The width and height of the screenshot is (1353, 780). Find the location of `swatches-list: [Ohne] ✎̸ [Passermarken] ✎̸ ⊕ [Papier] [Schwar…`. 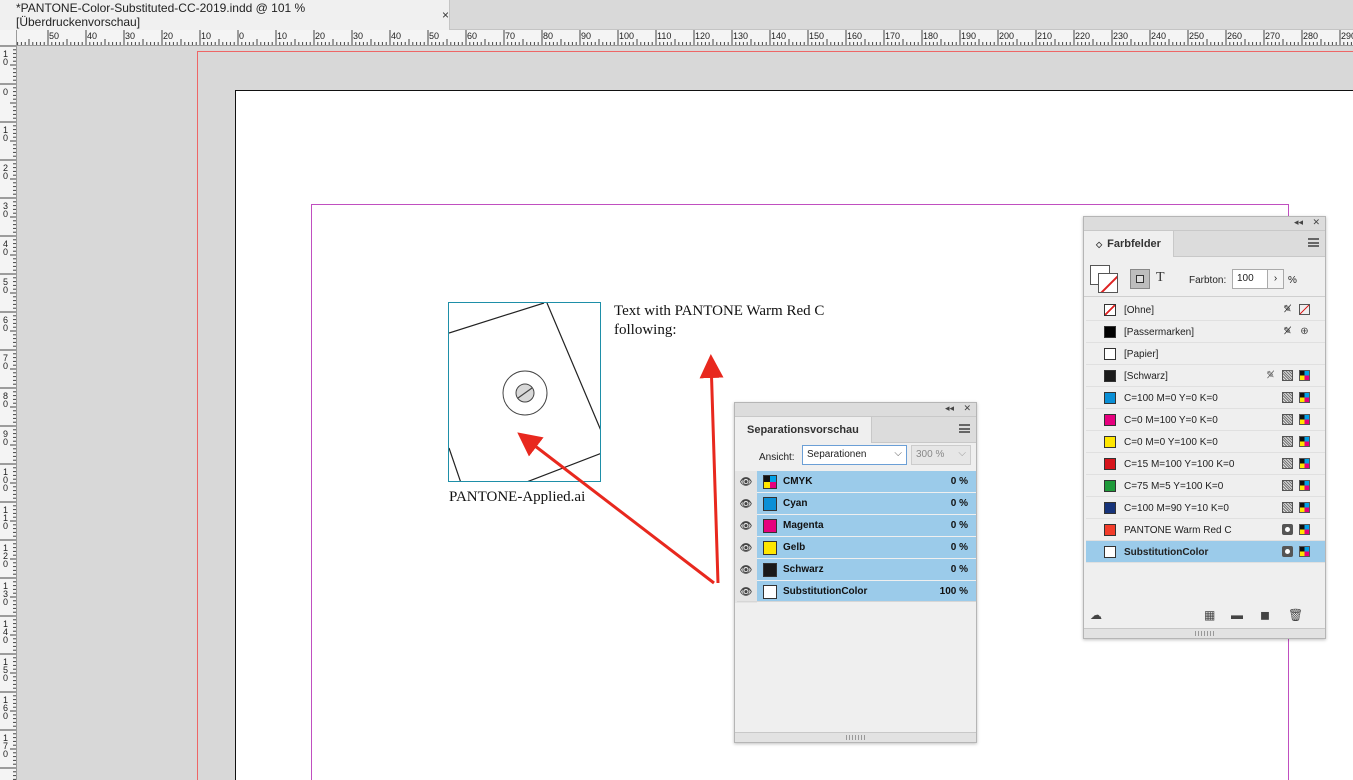

swatches-list: [Ohne] ✎̸ [Passermarken] ✎̸ ⊕ [Papier] [Schwar… is located at coordinates (1205, 431).